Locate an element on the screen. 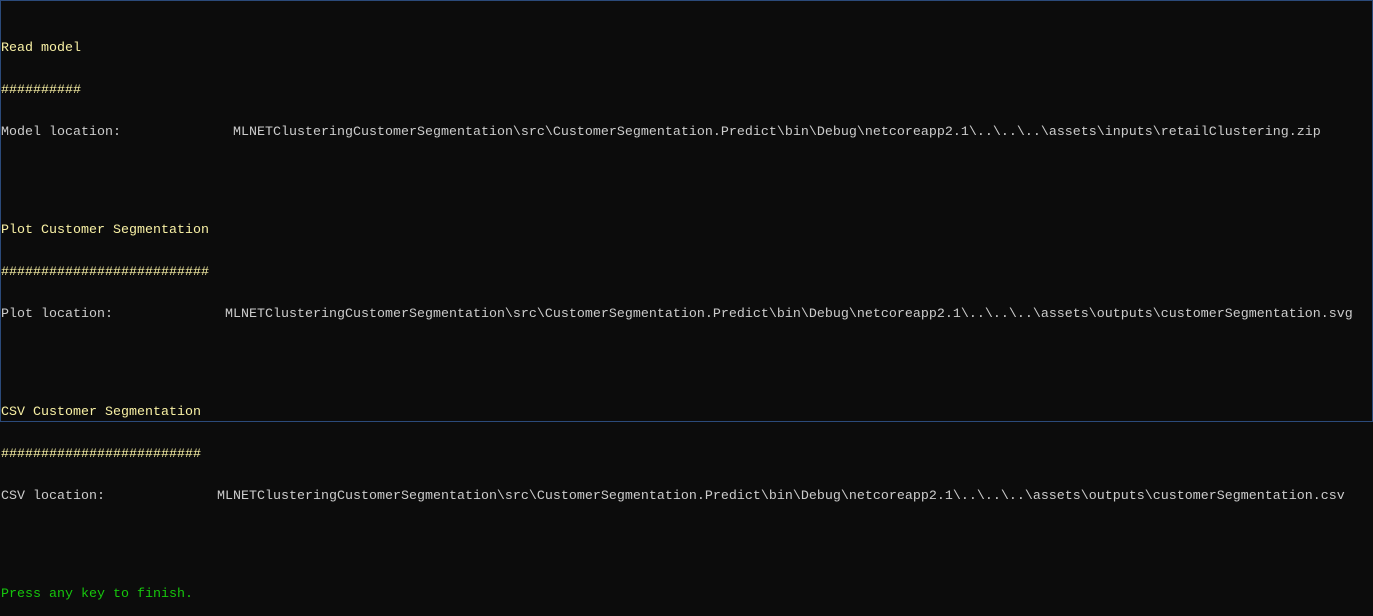 This screenshot has height=616, width=1373. section-underline: ########################## is located at coordinates (105, 272).